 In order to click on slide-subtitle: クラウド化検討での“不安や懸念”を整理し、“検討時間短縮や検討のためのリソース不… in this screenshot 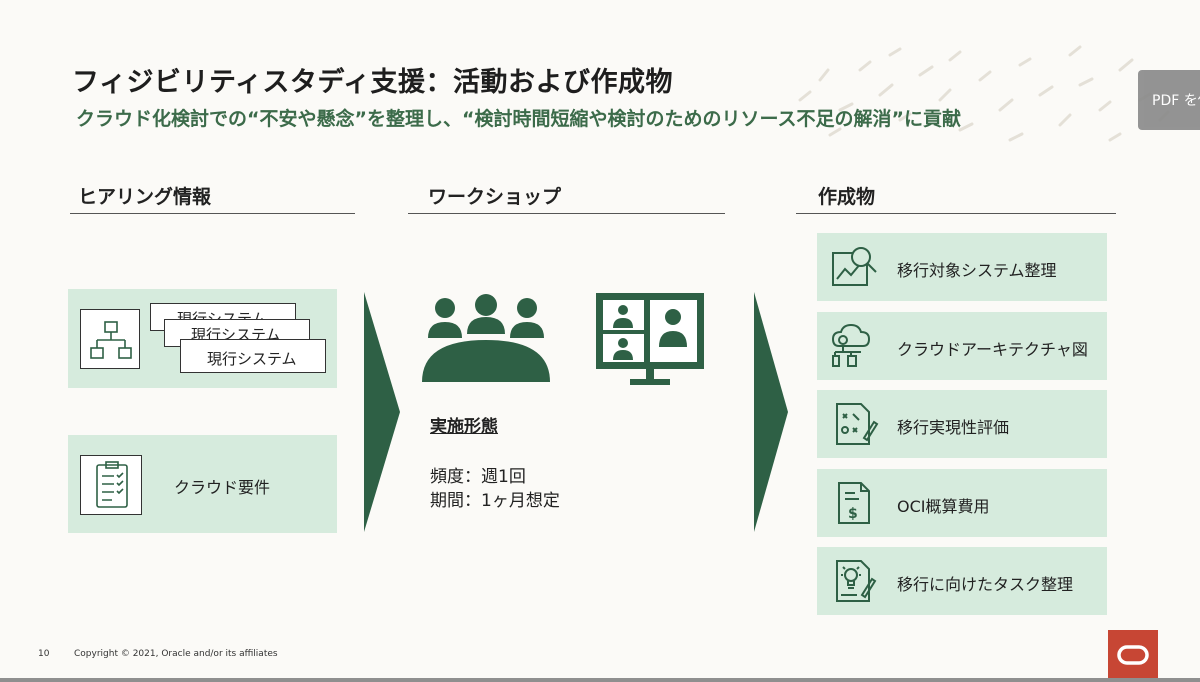, I will do `click(519, 119)`.